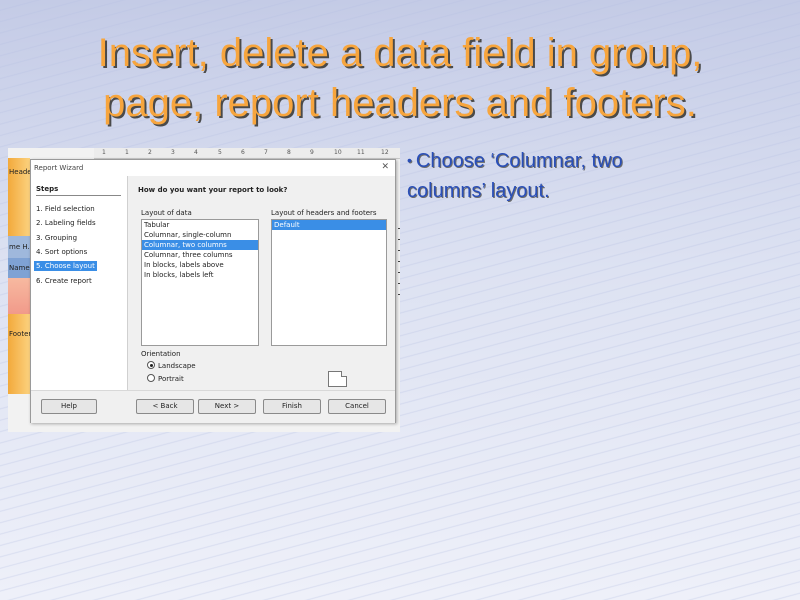  What do you see at coordinates (173, 152) in the screenshot?
I see `ruler-tick: 3` at bounding box center [173, 152].